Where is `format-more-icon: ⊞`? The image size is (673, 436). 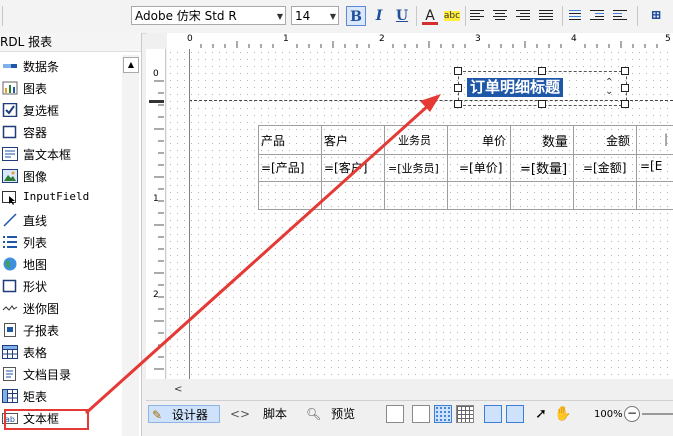
format-more-icon: ⊞ is located at coordinates (656, 16).